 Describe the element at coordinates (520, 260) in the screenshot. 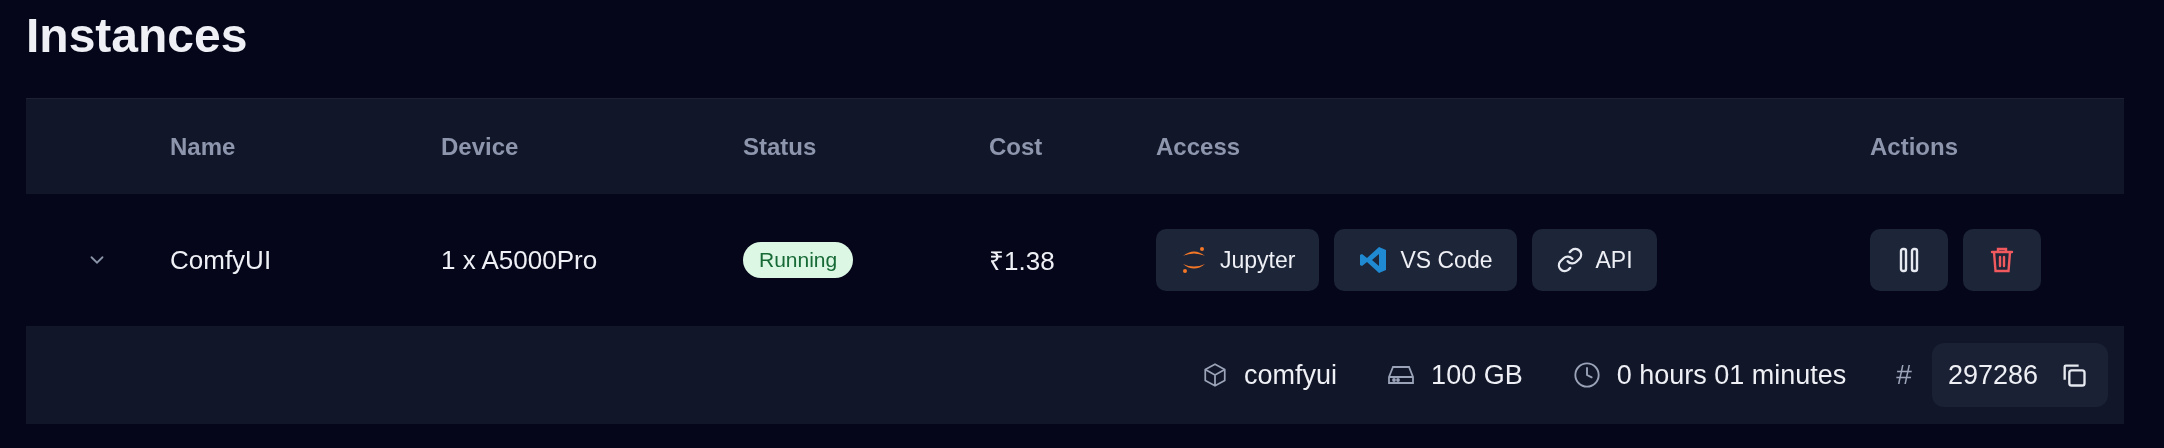

I see `table-cell-text: 1 x A5000Pro` at that location.